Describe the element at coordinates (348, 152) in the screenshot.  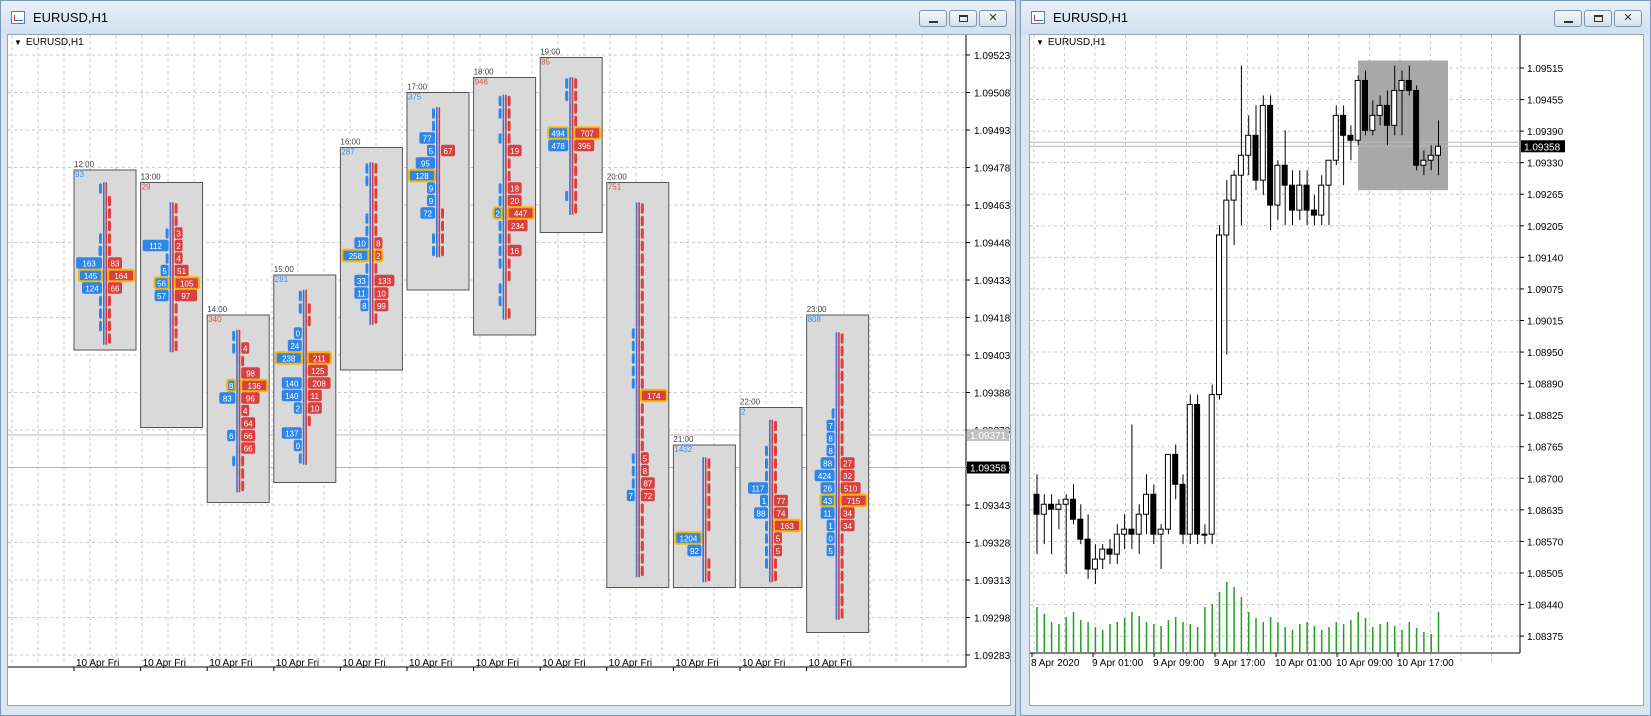
I see `footprint-delta-label: 287` at that location.